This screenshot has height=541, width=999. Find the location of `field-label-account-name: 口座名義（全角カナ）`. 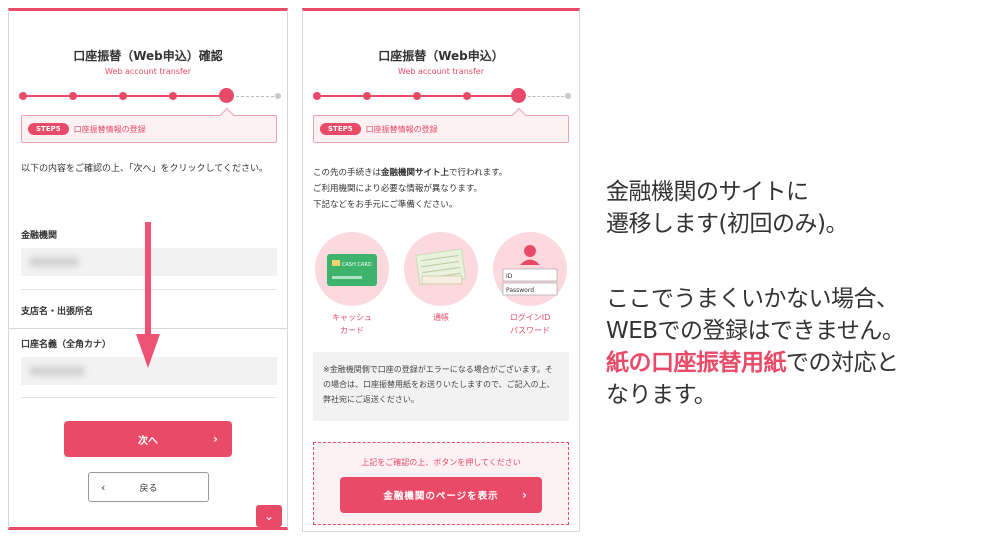

field-label-account-name: 口座名義（全角カナ） is located at coordinates (66, 345).